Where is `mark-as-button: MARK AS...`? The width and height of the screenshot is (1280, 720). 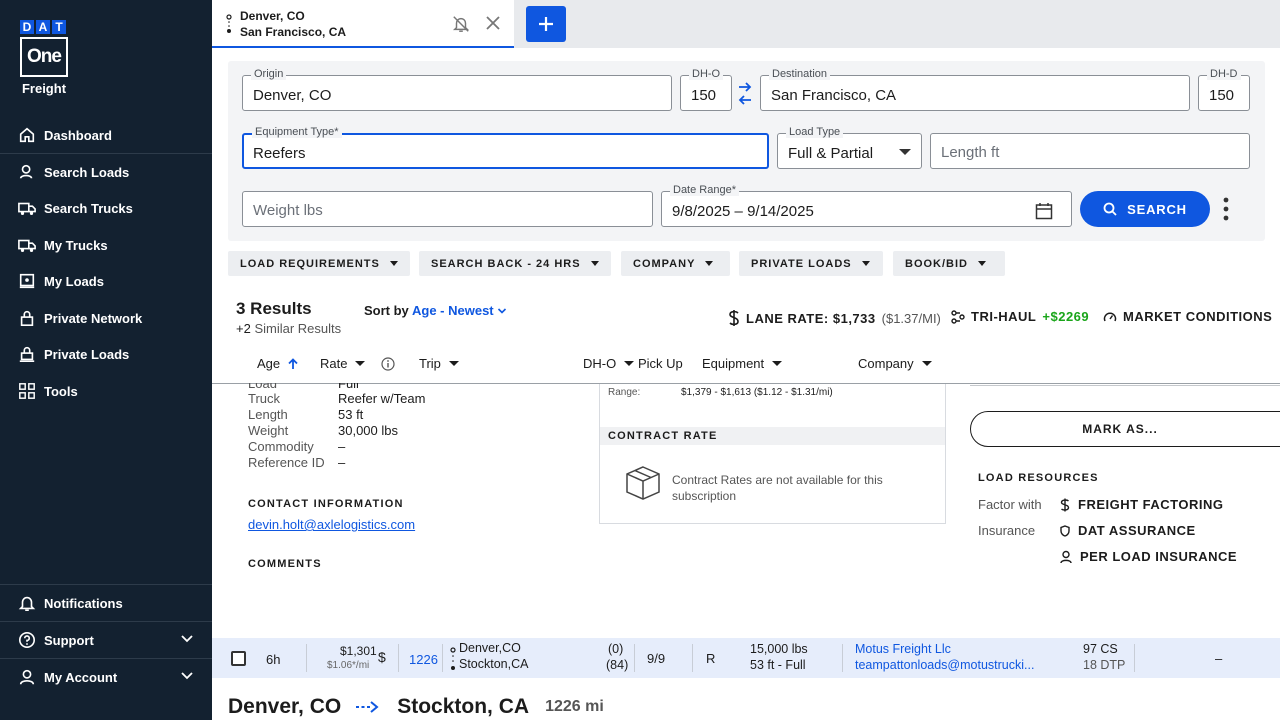
mark-as-button: MARK AS... is located at coordinates (1125, 429).